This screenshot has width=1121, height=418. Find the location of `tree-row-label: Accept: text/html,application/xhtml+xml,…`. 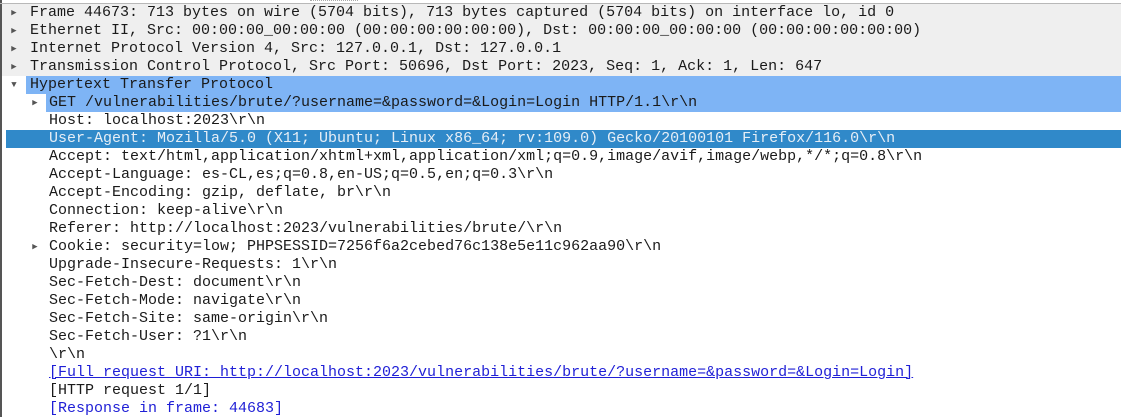

tree-row-label: Accept: text/html,application/xhtml+xml,… is located at coordinates (486, 156).